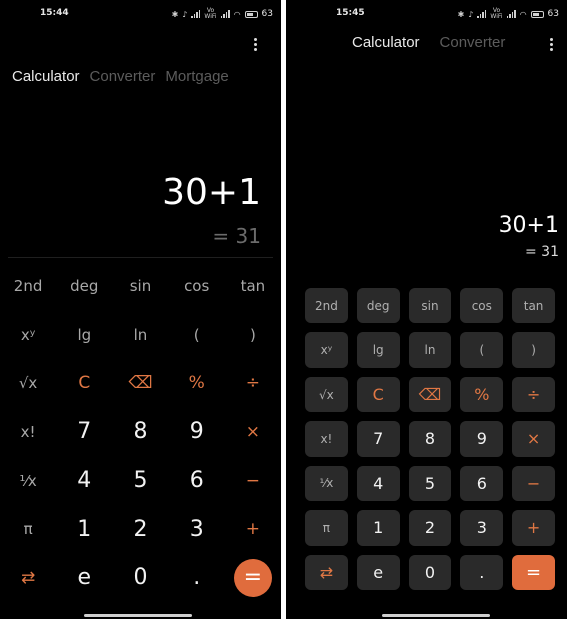 The height and width of the screenshot is (619, 567). I want to click on status-time: 15:45, so click(350, 13).